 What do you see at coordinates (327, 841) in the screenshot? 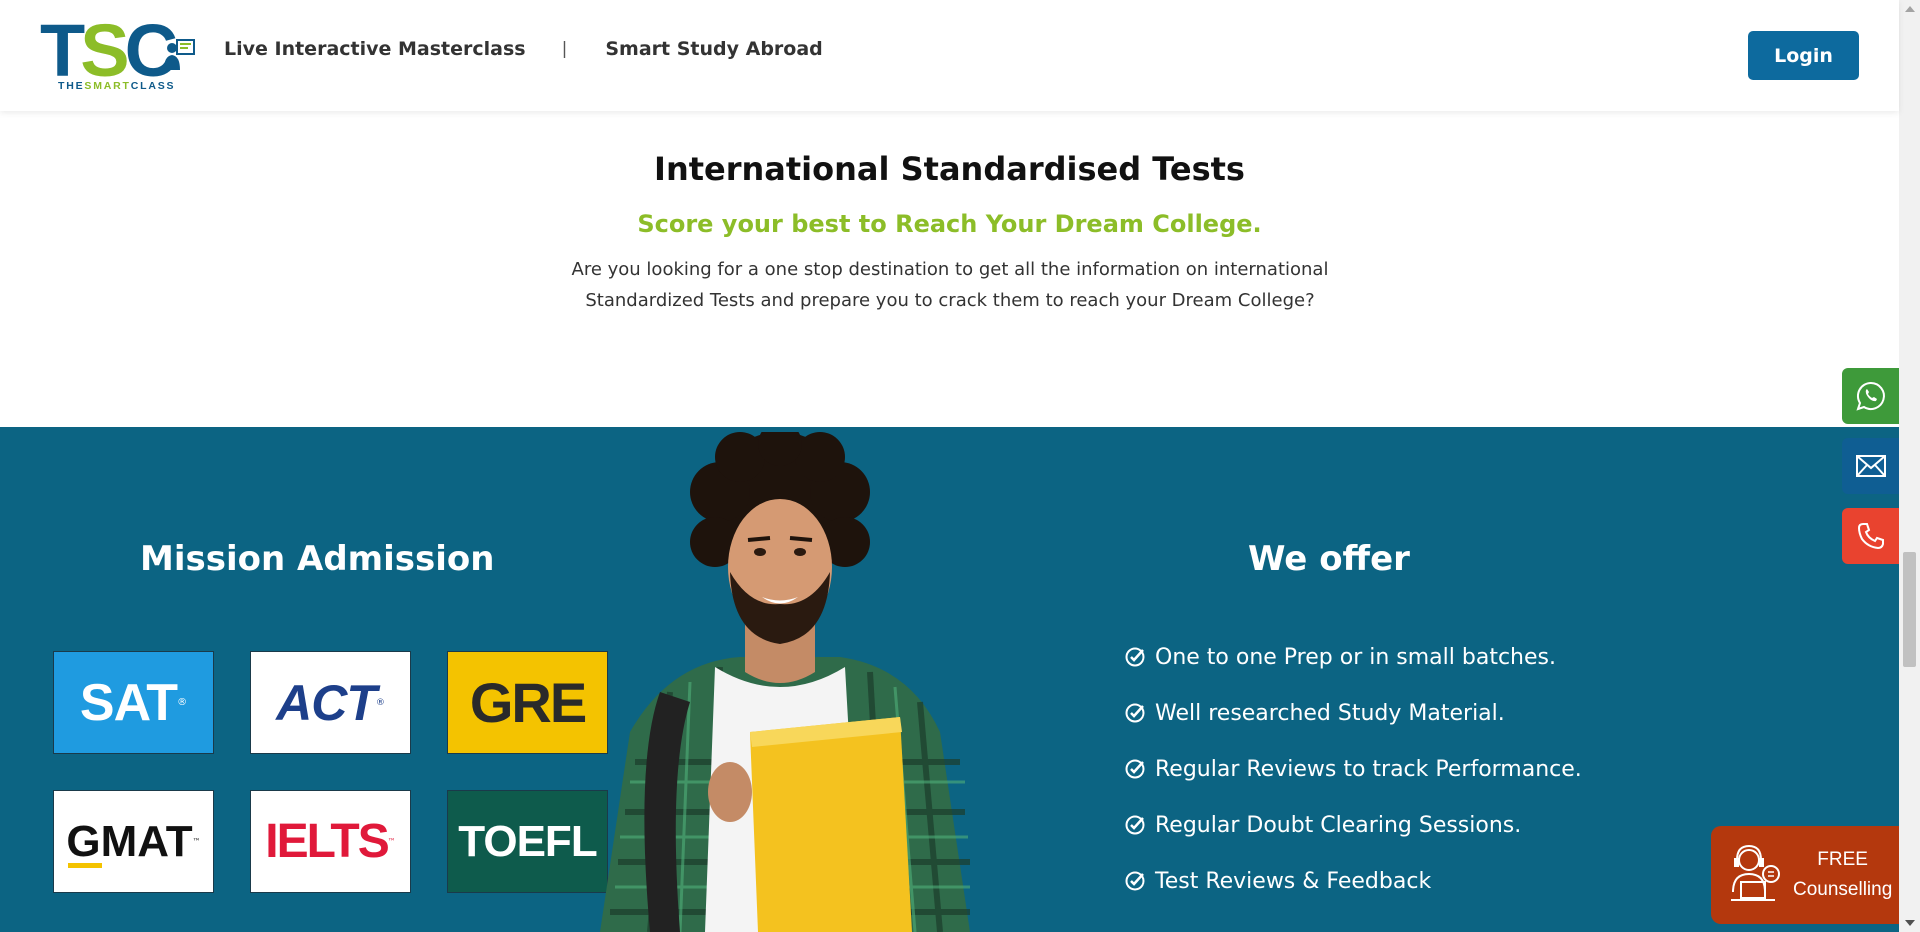
I see `ielts-logo-text: IELTS` at bounding box center [327, 841].